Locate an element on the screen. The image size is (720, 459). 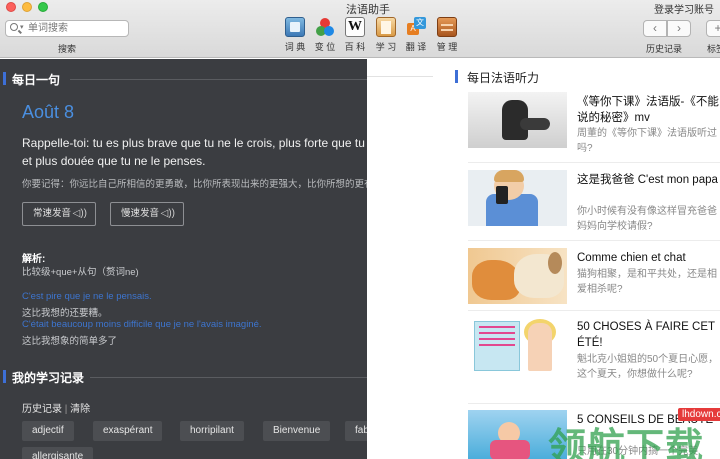
search-label: 搜索 is located at coordinates (66, 49).